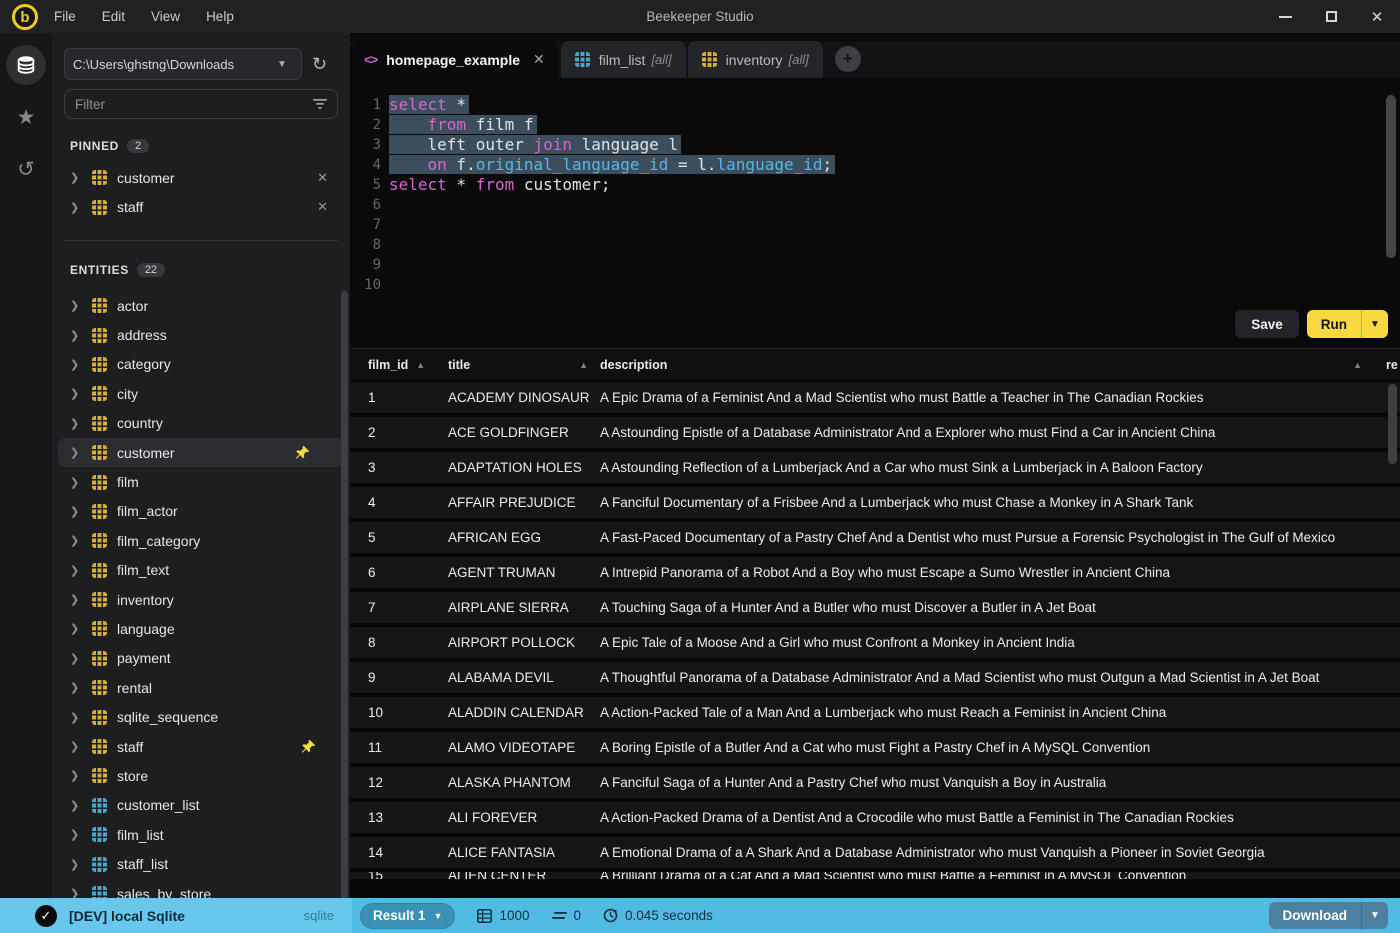 The width and height of the screenshot is (1400, 933). What do you see at coordinates (1375, 324) in the screenshot?
I see `run-options-button: ▼` at bounding box center [1375, 324].